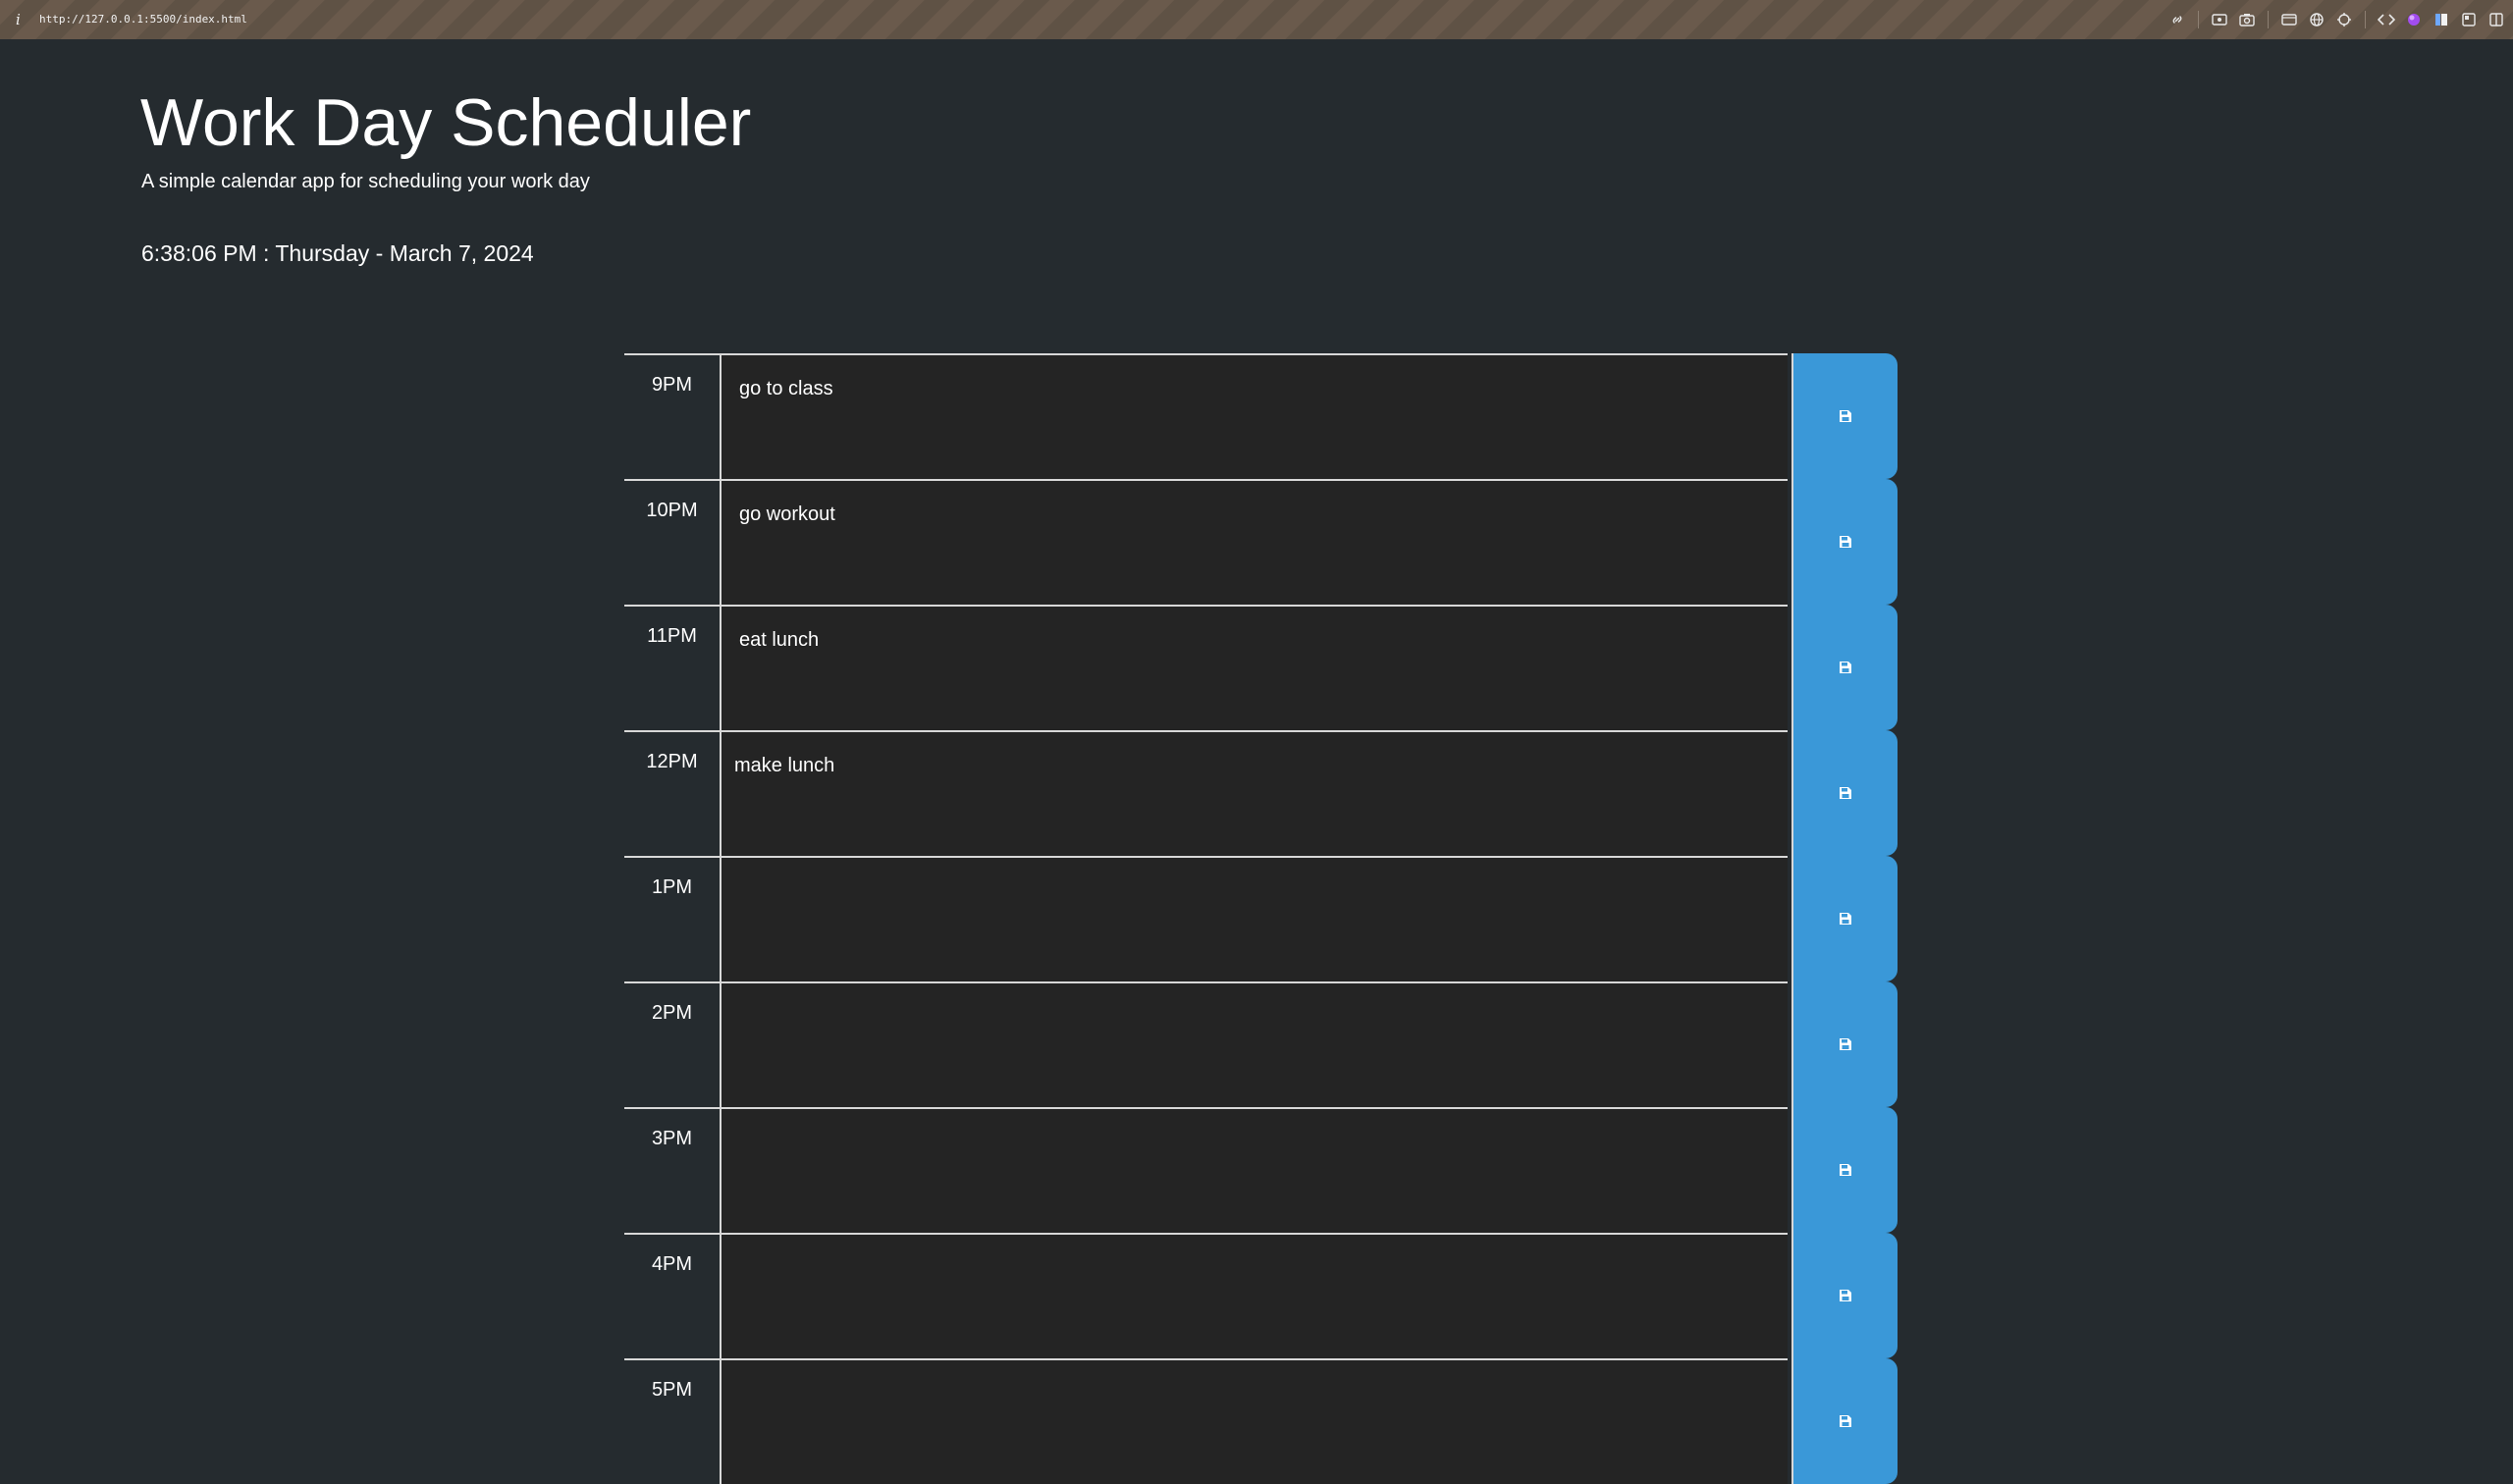 This screenshot has height=1484, width=2513. Describe the element at coordinates (672, 1170) in the screenshot. I see `hour-label: 3PM` at that location.